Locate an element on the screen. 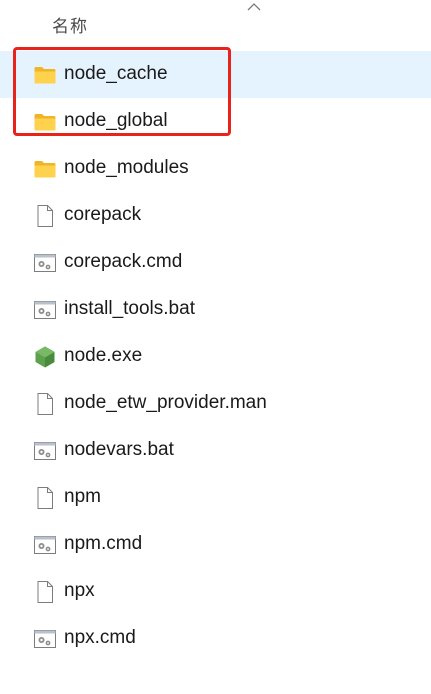 This screenshot has width=431, height=694. file-row: npx is located at coordinates (215, 591).